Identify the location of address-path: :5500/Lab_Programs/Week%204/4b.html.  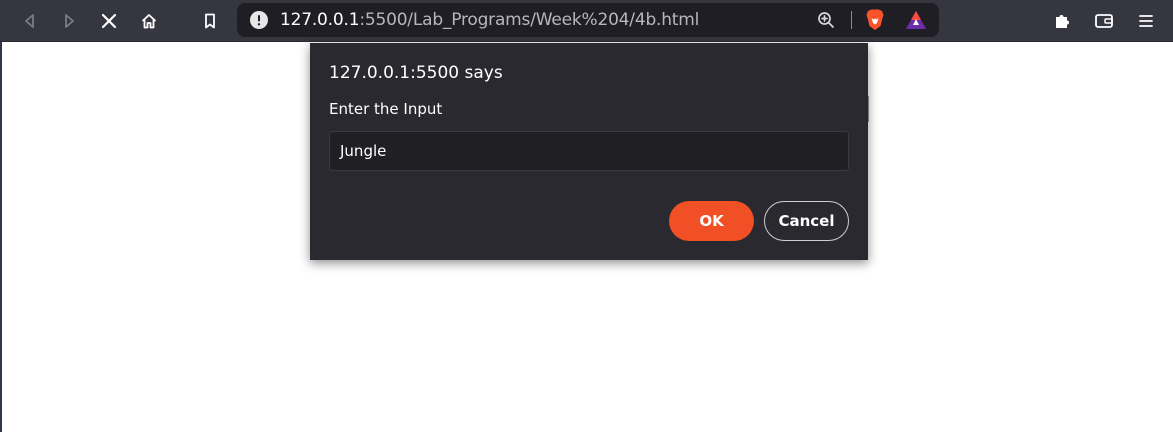
(529, 20).